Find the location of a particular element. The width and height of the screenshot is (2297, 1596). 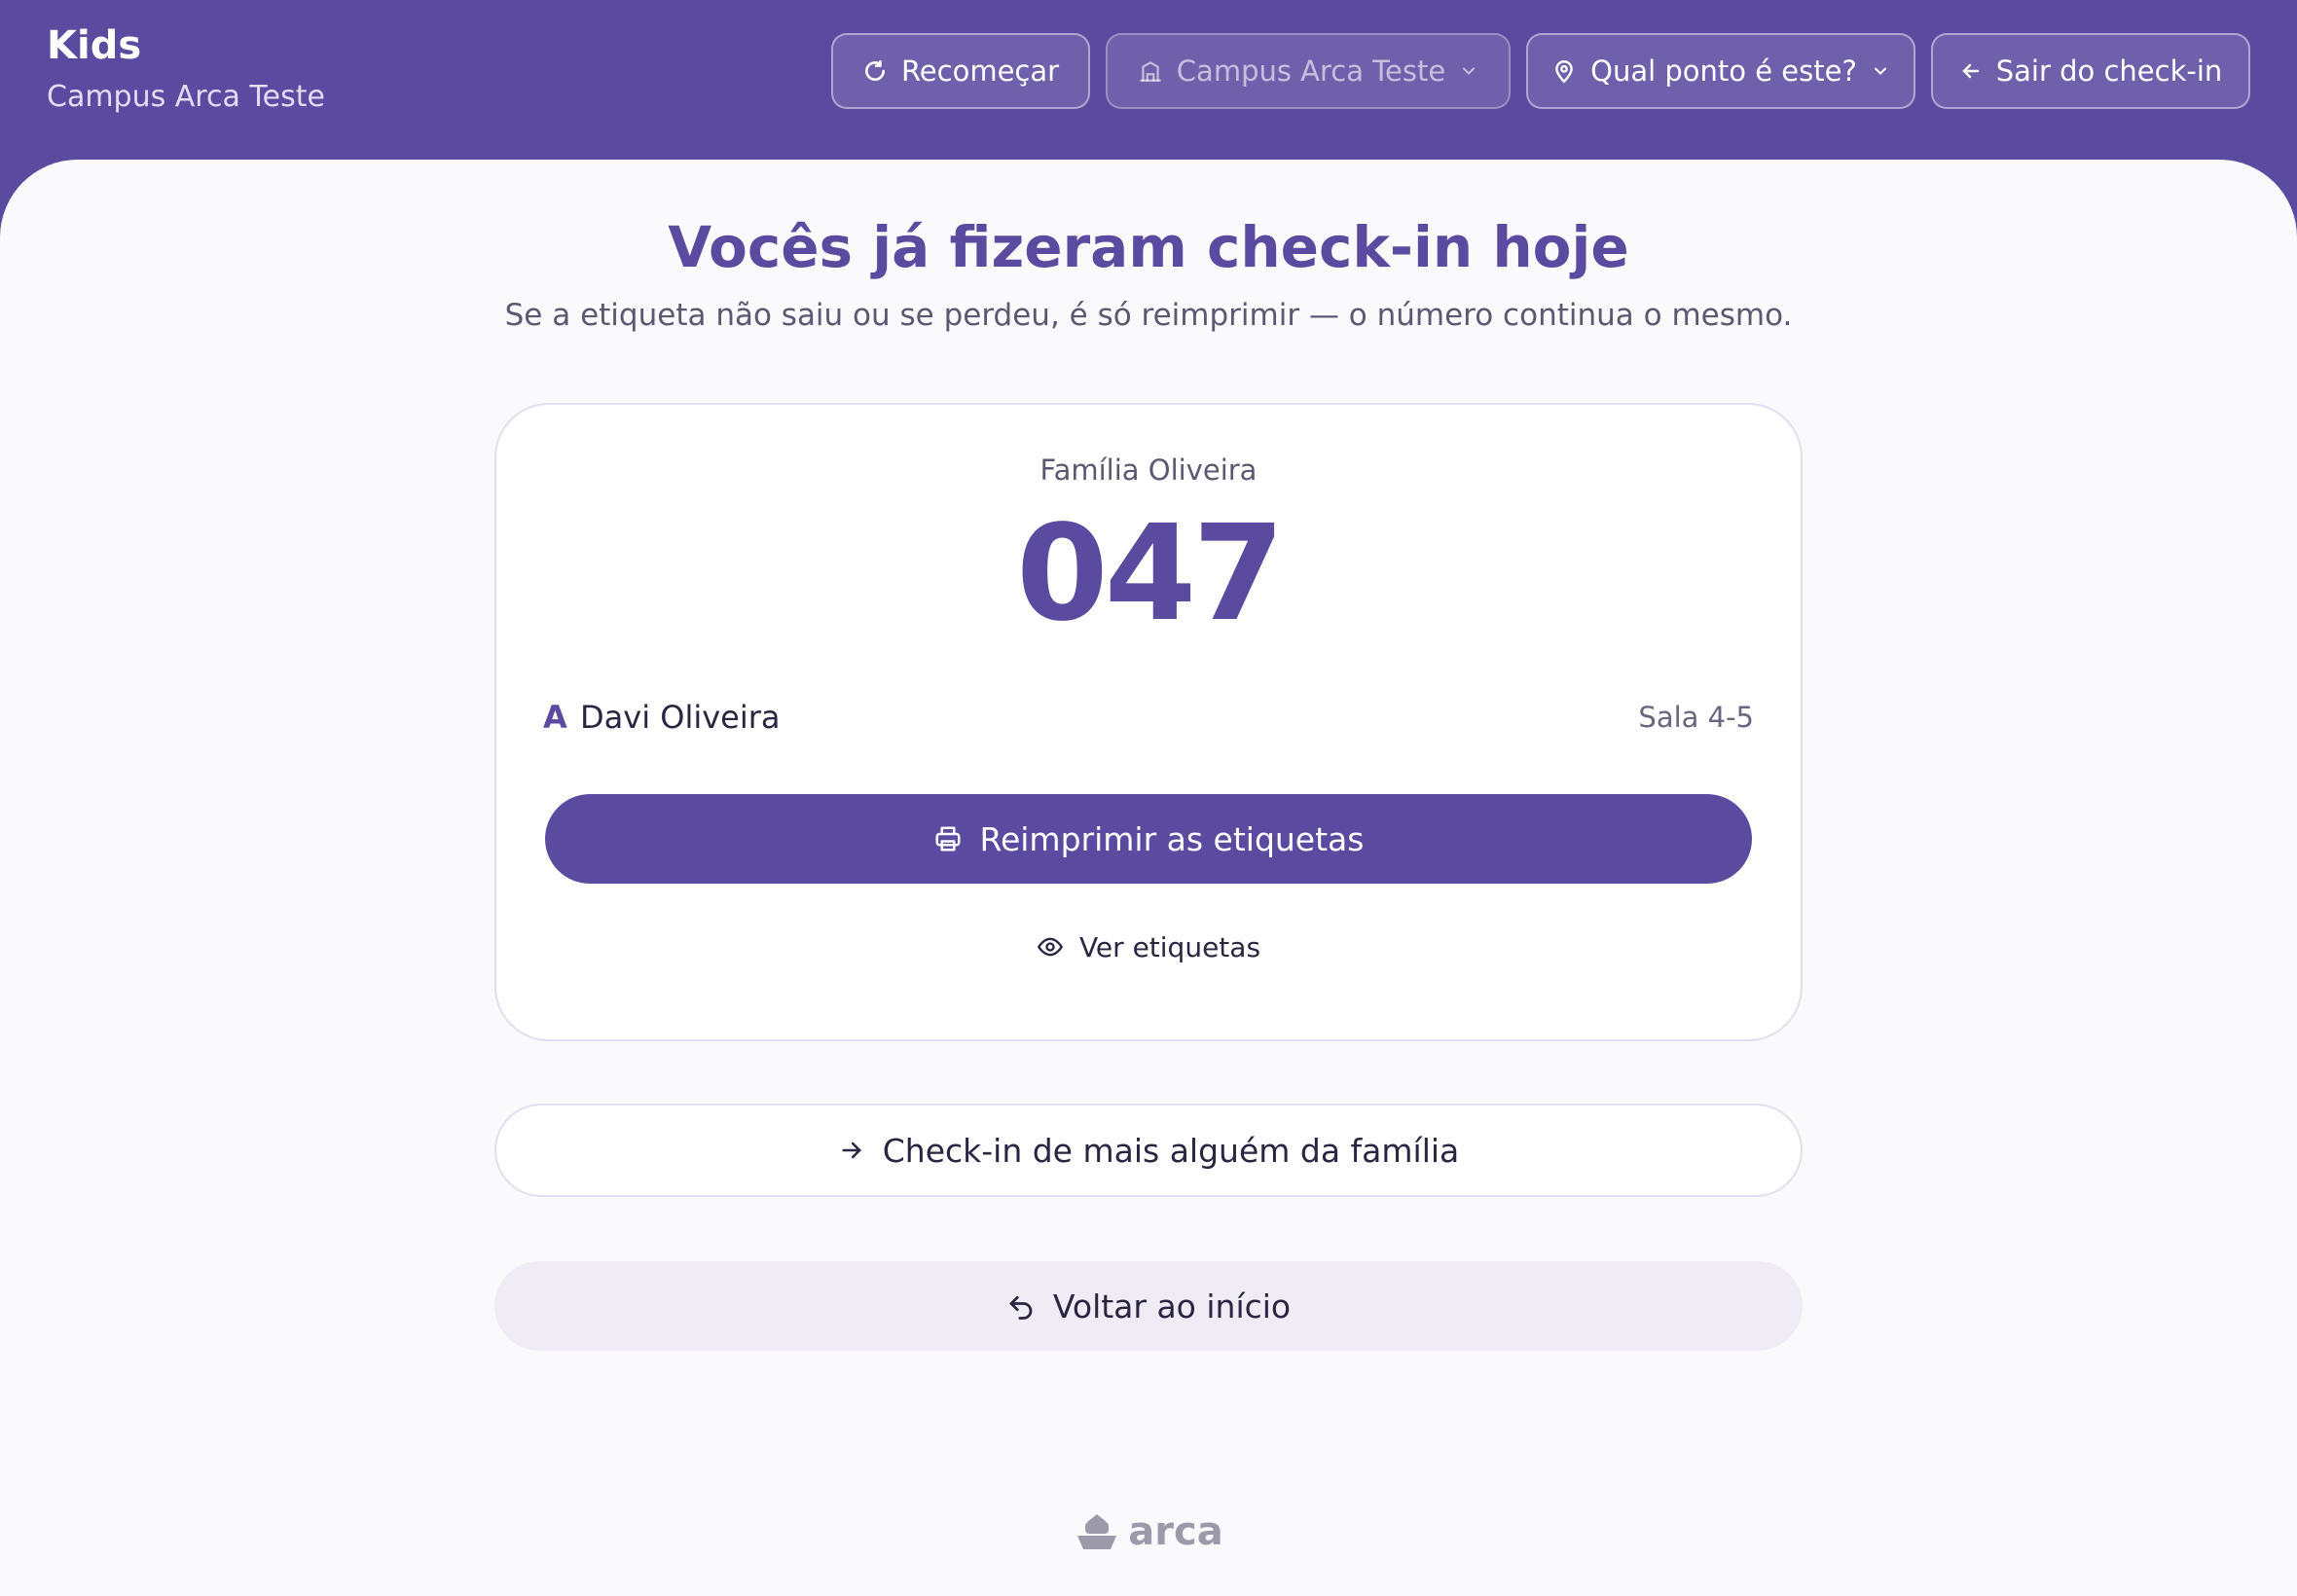

checkin-code: 047 is located at coordinates (1151, 574).